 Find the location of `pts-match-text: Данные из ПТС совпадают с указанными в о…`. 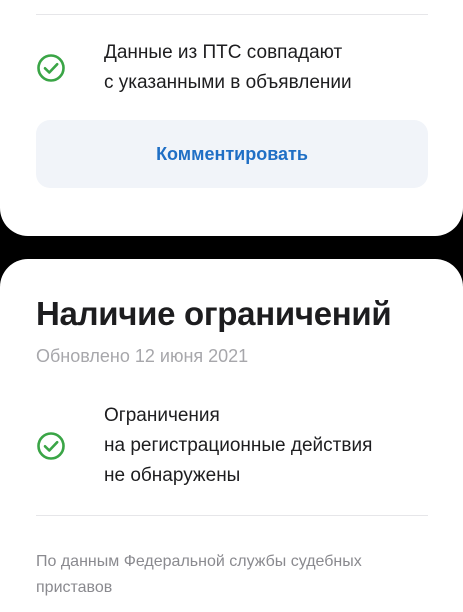

pts-match-text: Данные из ПТС совпадают с указанными в о… is located at coordinates (228, 68).